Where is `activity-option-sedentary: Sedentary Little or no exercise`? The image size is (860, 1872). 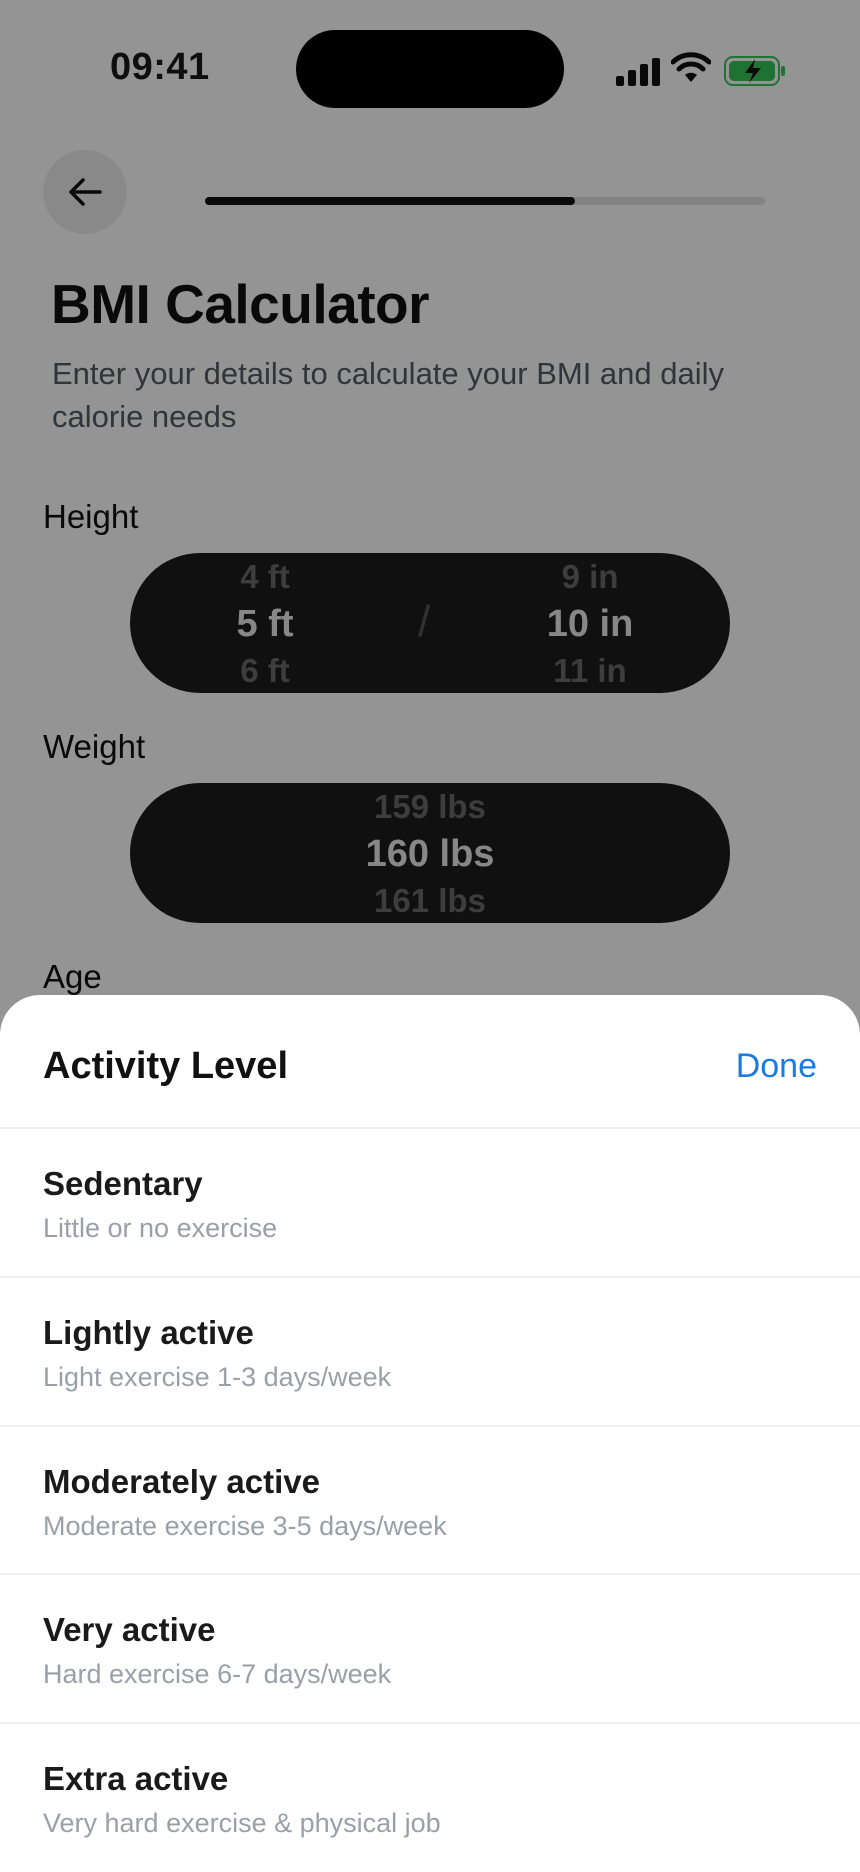 activity-option-sedentary: Sedentary Little or no exercise is located at coordinates (430, 1203).